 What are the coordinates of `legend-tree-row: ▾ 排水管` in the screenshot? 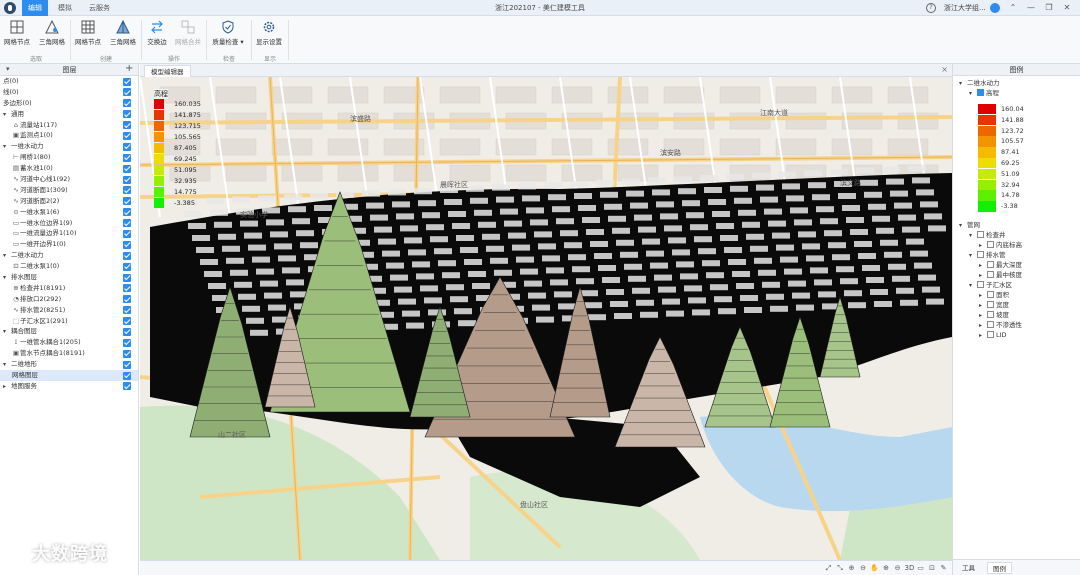 It's located at (1016, 255).